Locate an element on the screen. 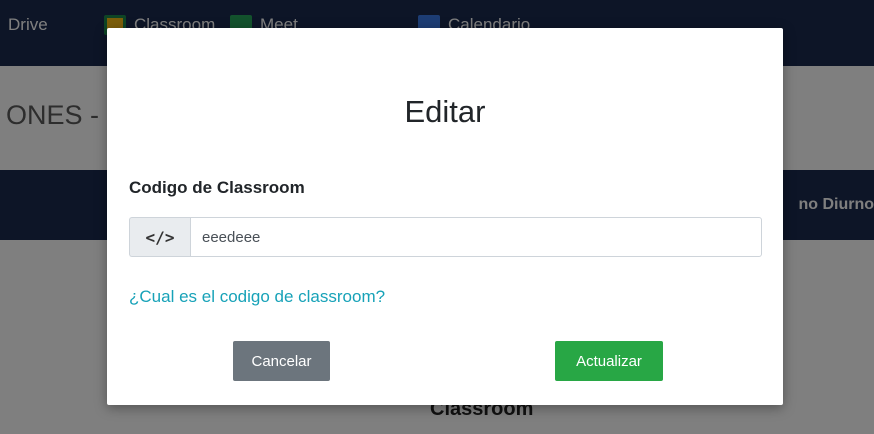 The height and width of the screenshot is (434, 874). code-icon: </> is located at coordinates (159, 237).